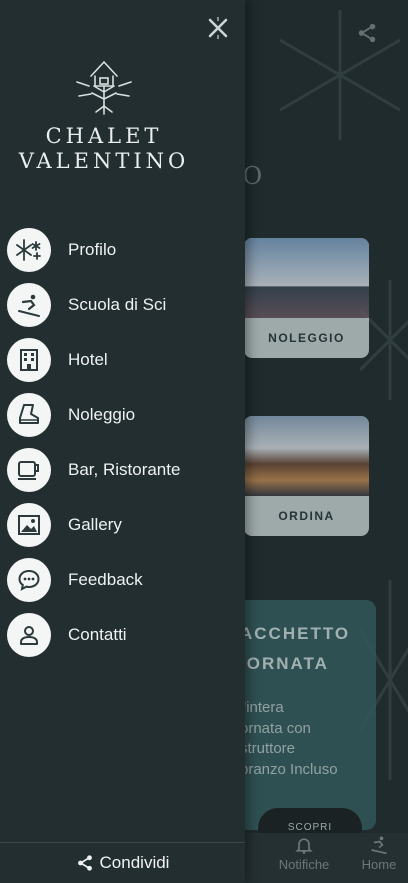 The width and height of the screenshot is (408, 883). I want to click on snowflake-decoration, so click(340, 75).